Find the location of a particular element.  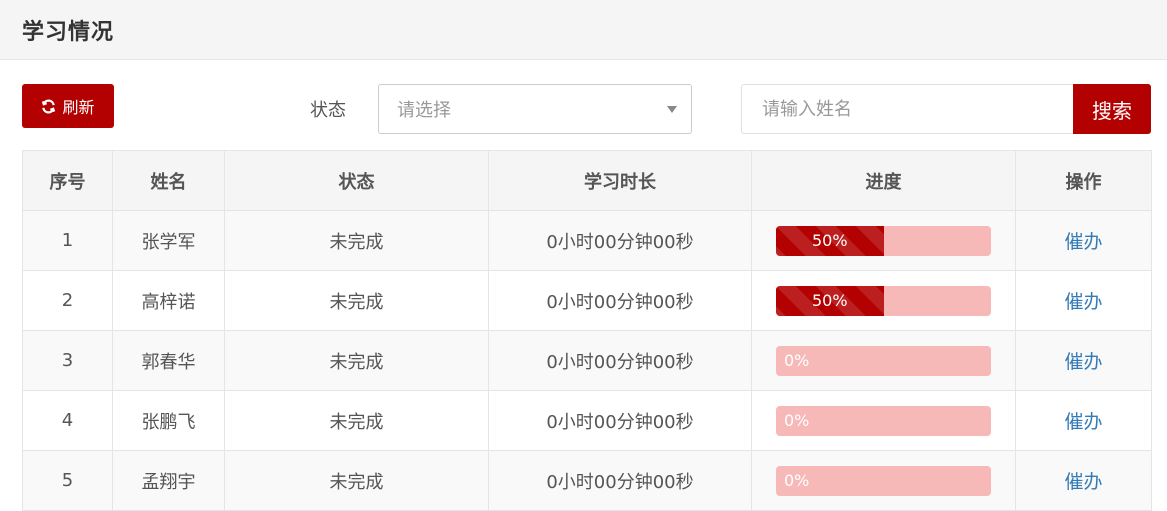

column-header-name: 姓名 is located at coordinates (168, 180).